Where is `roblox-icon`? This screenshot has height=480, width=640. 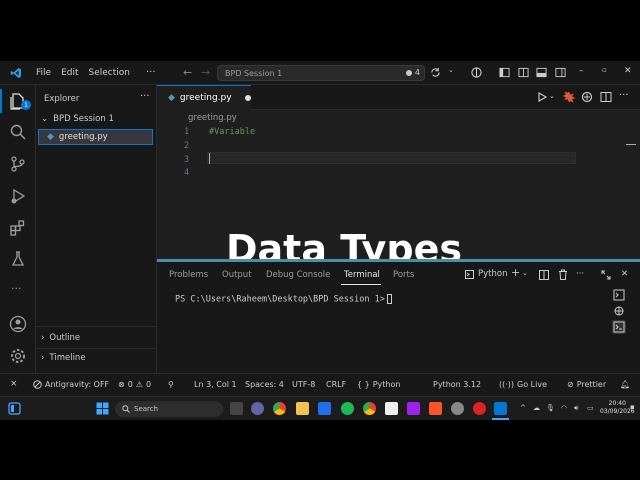
roblox-icon is located at coordinates (391, 408).